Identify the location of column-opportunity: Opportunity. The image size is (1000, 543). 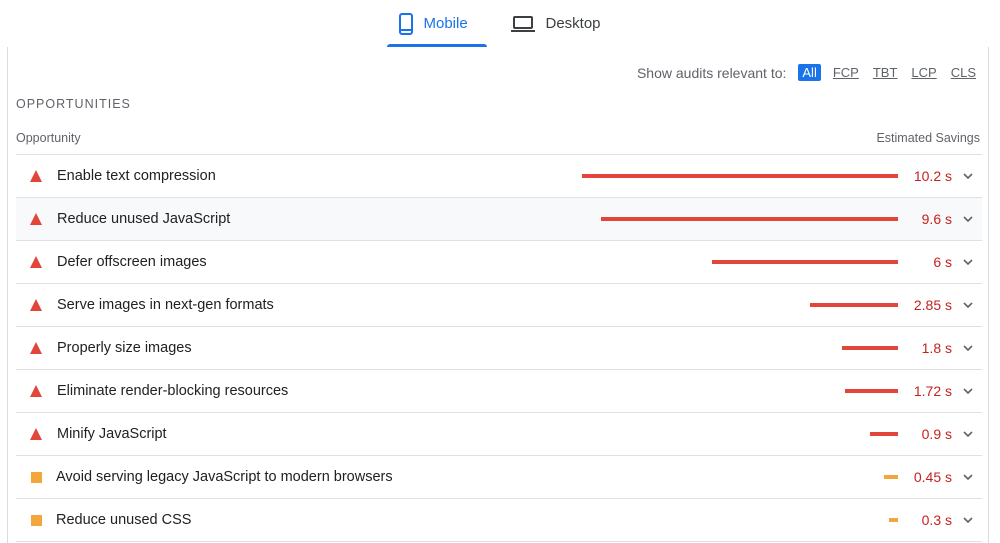
(48, 138).